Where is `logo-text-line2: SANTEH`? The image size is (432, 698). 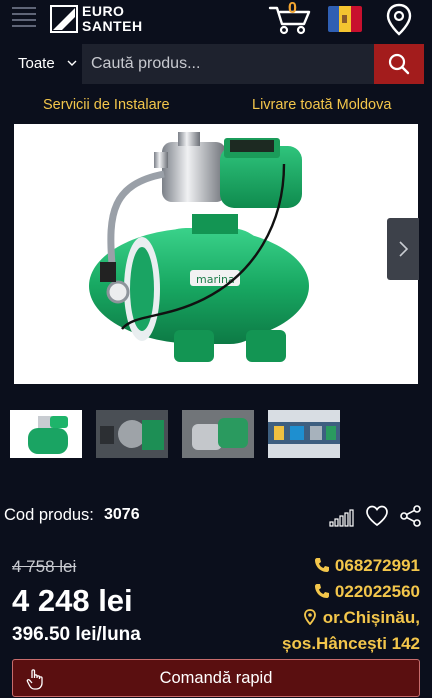
logo-text-line2: SANTEH is located at coordinates (112, 26).